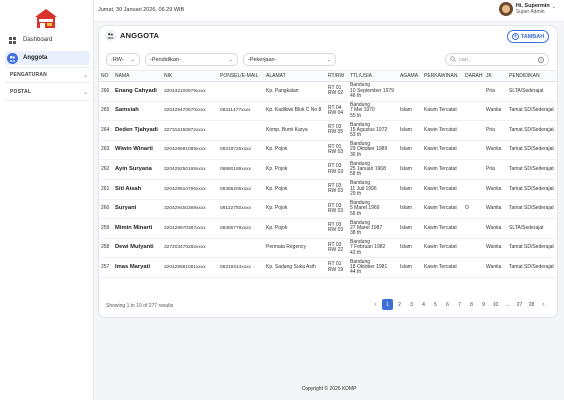  What do you see at coordinates (531, 304) in the screenshot?
I see `page-button: 28` at bounding box center [531, 304].